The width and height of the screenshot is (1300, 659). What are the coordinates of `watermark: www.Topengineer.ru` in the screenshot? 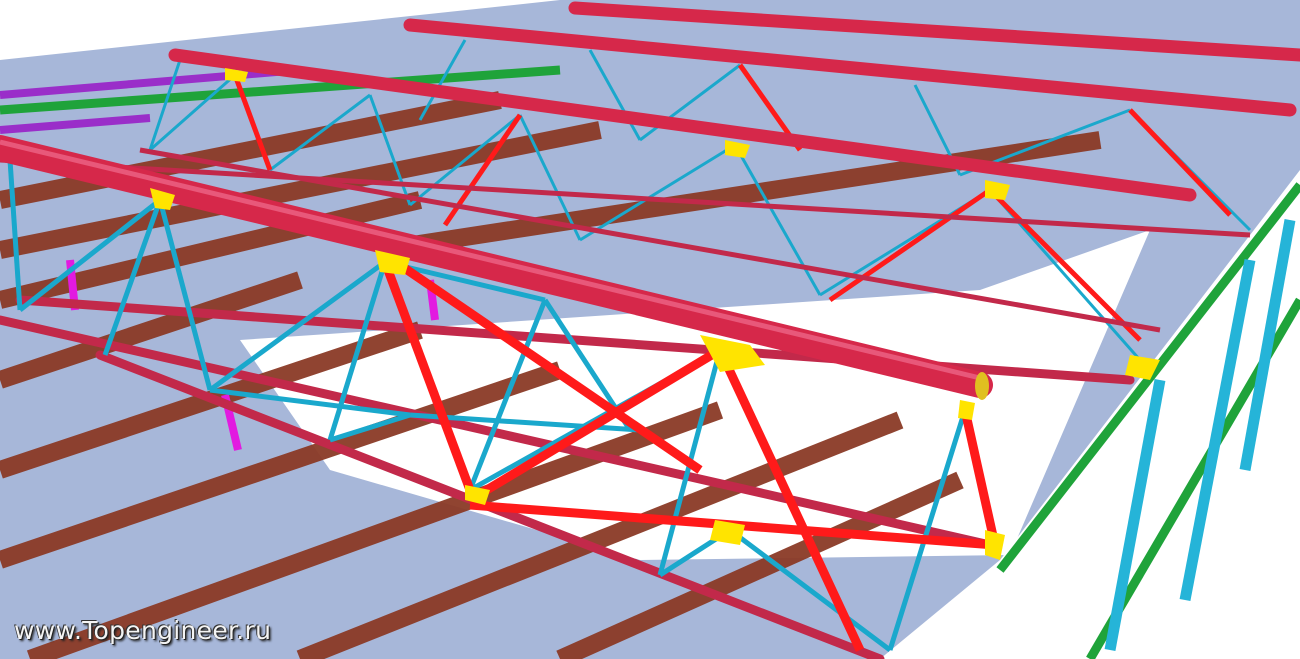 It's located at (143, 630).